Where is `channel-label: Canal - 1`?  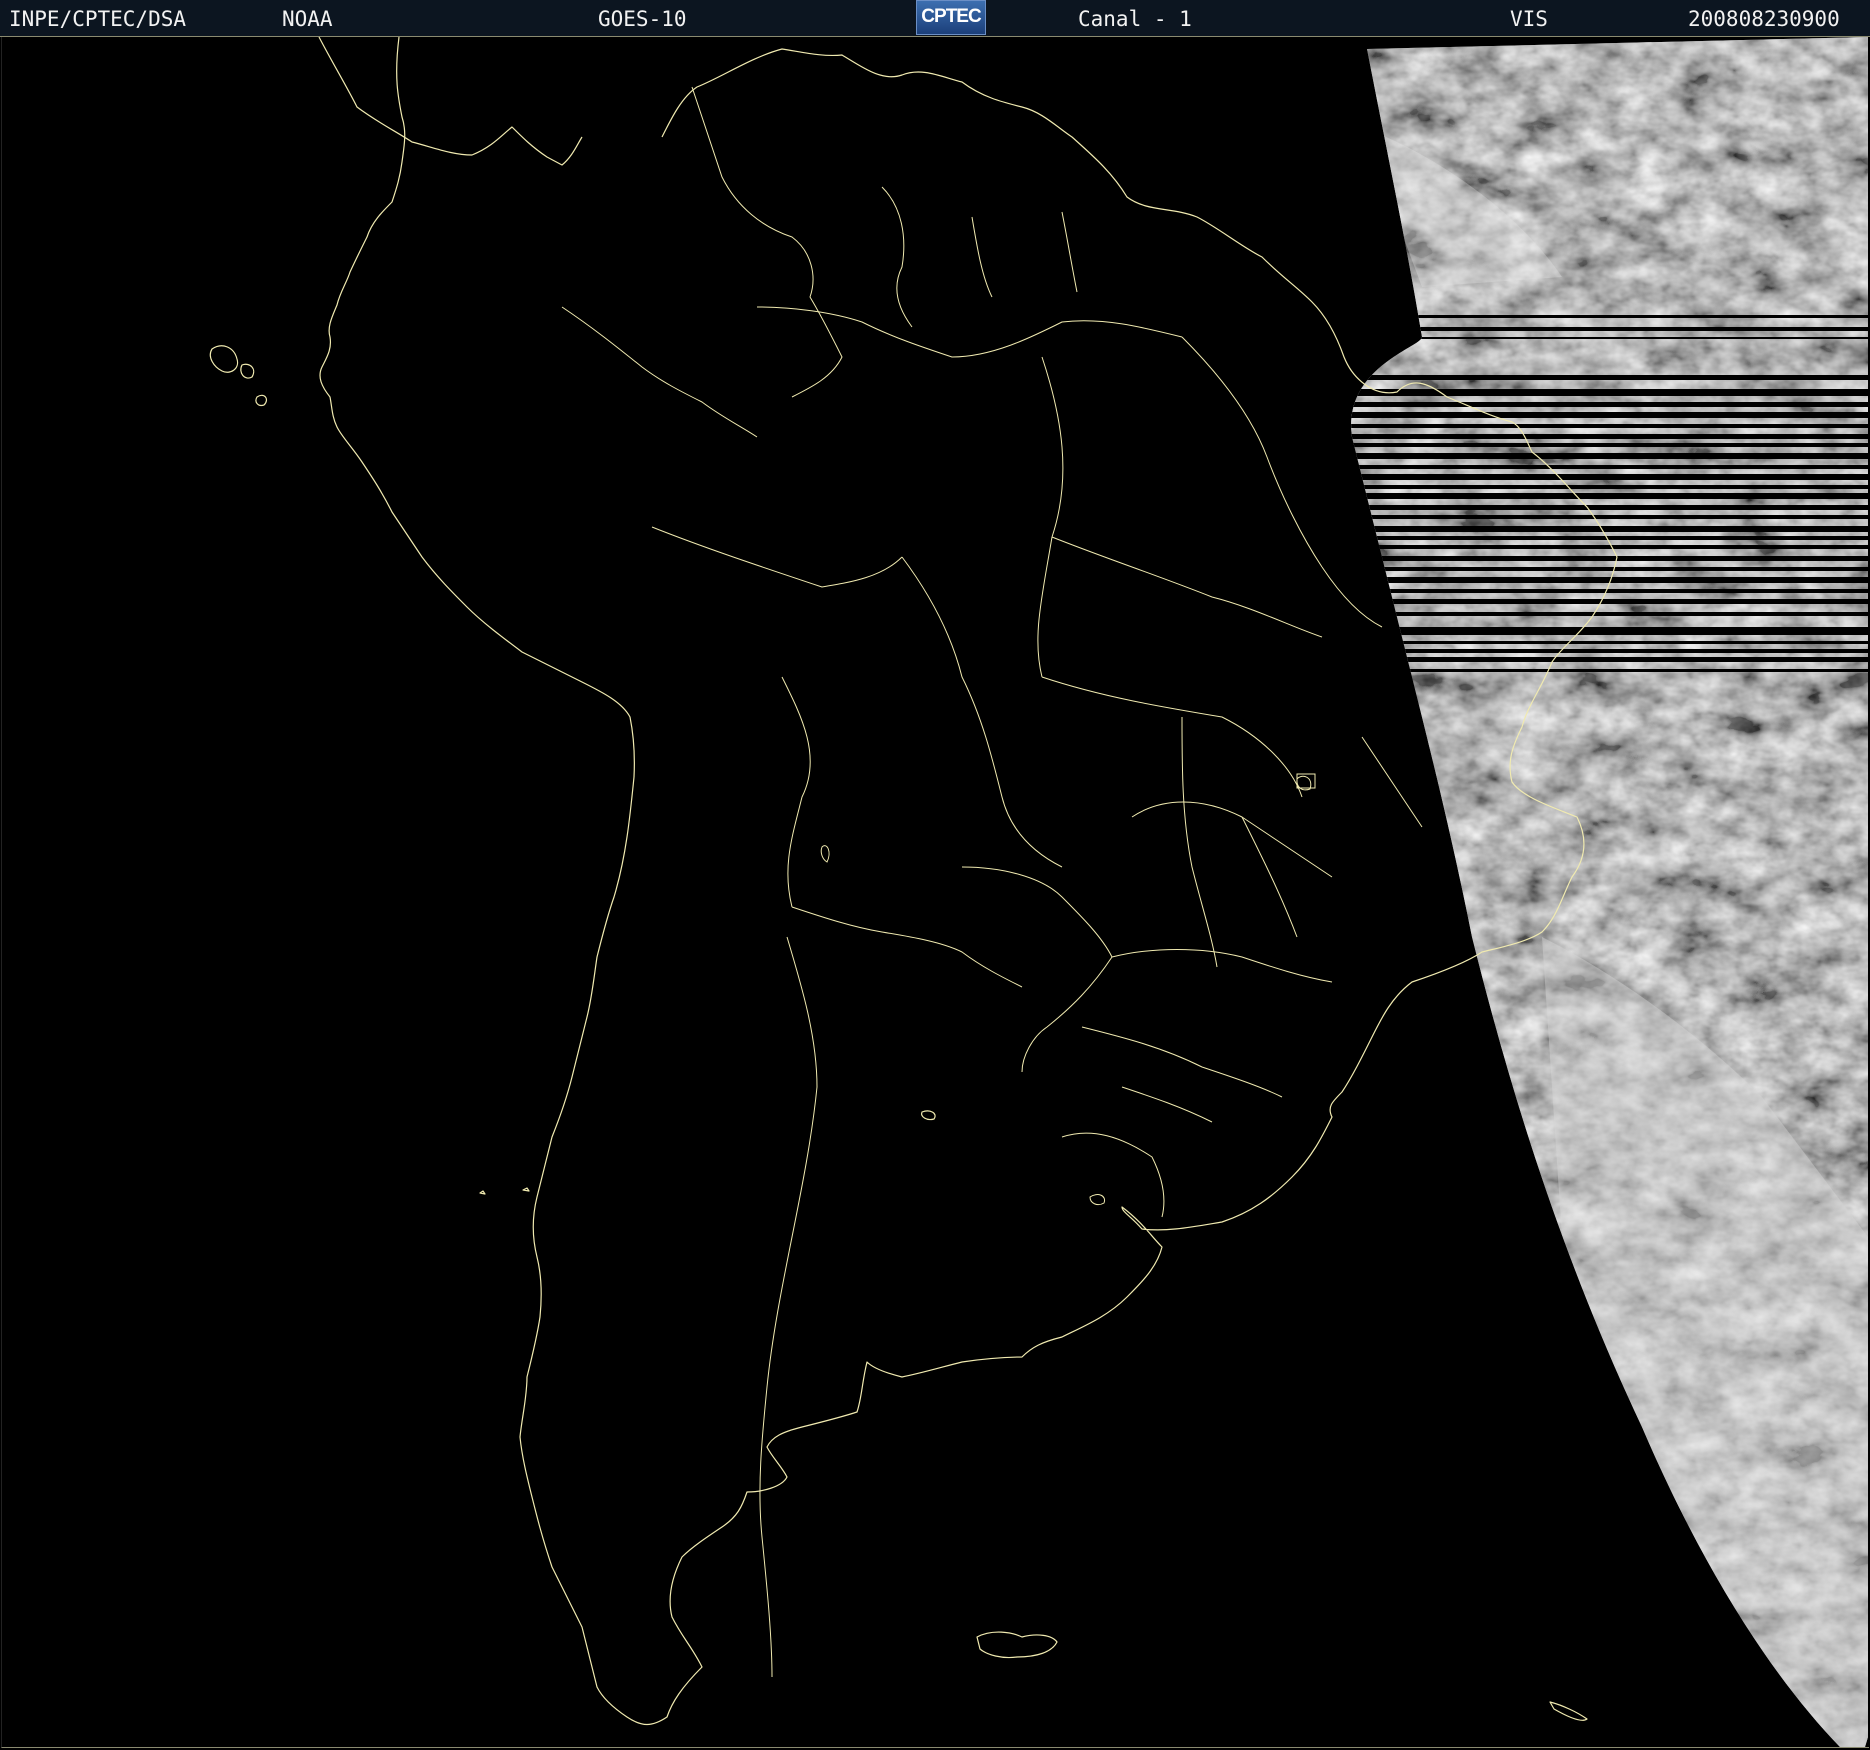
channel-label: Canal - 1 is located at coordinates (1135, 19).